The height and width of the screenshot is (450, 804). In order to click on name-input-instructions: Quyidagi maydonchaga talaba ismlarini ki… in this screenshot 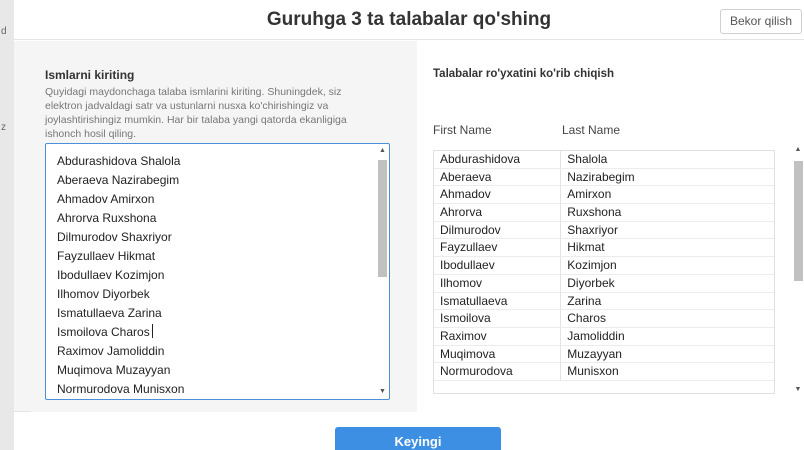, I will do `click(196, 113)`.